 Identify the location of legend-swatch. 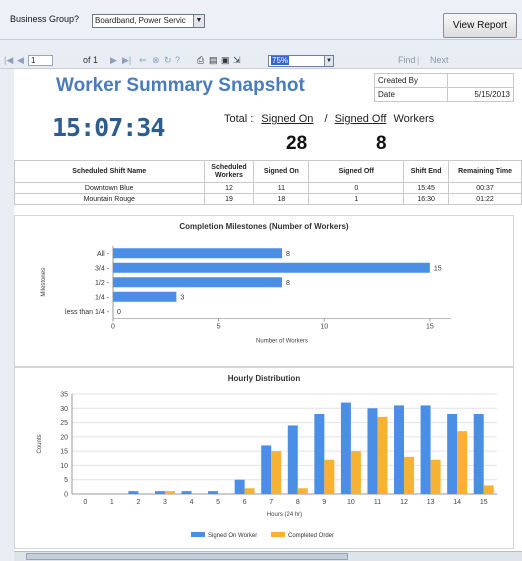
(198, 534).